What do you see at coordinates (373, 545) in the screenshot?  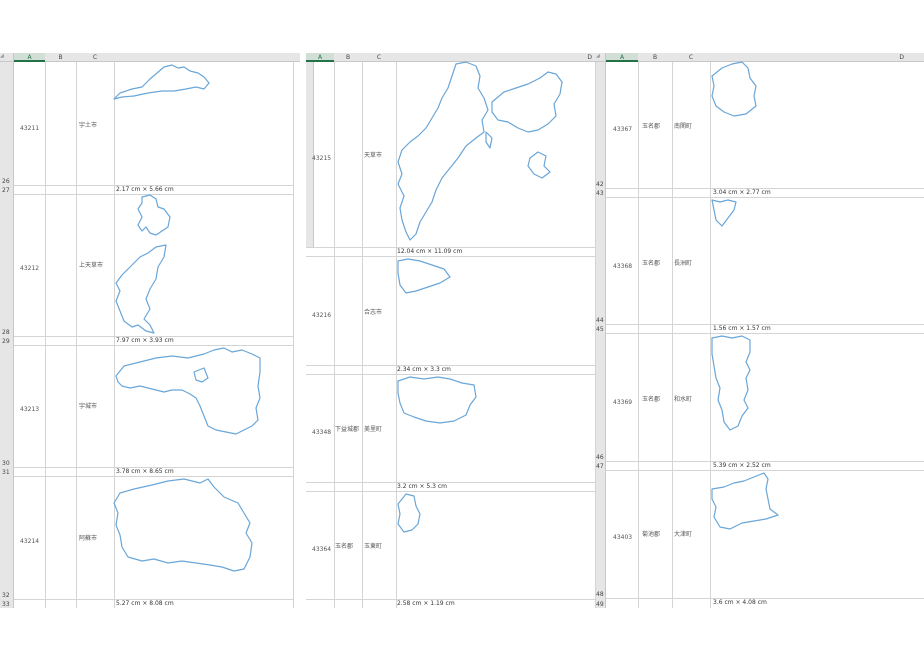 I see `cell-city: 玉東町` at bounding box center [373, 545].